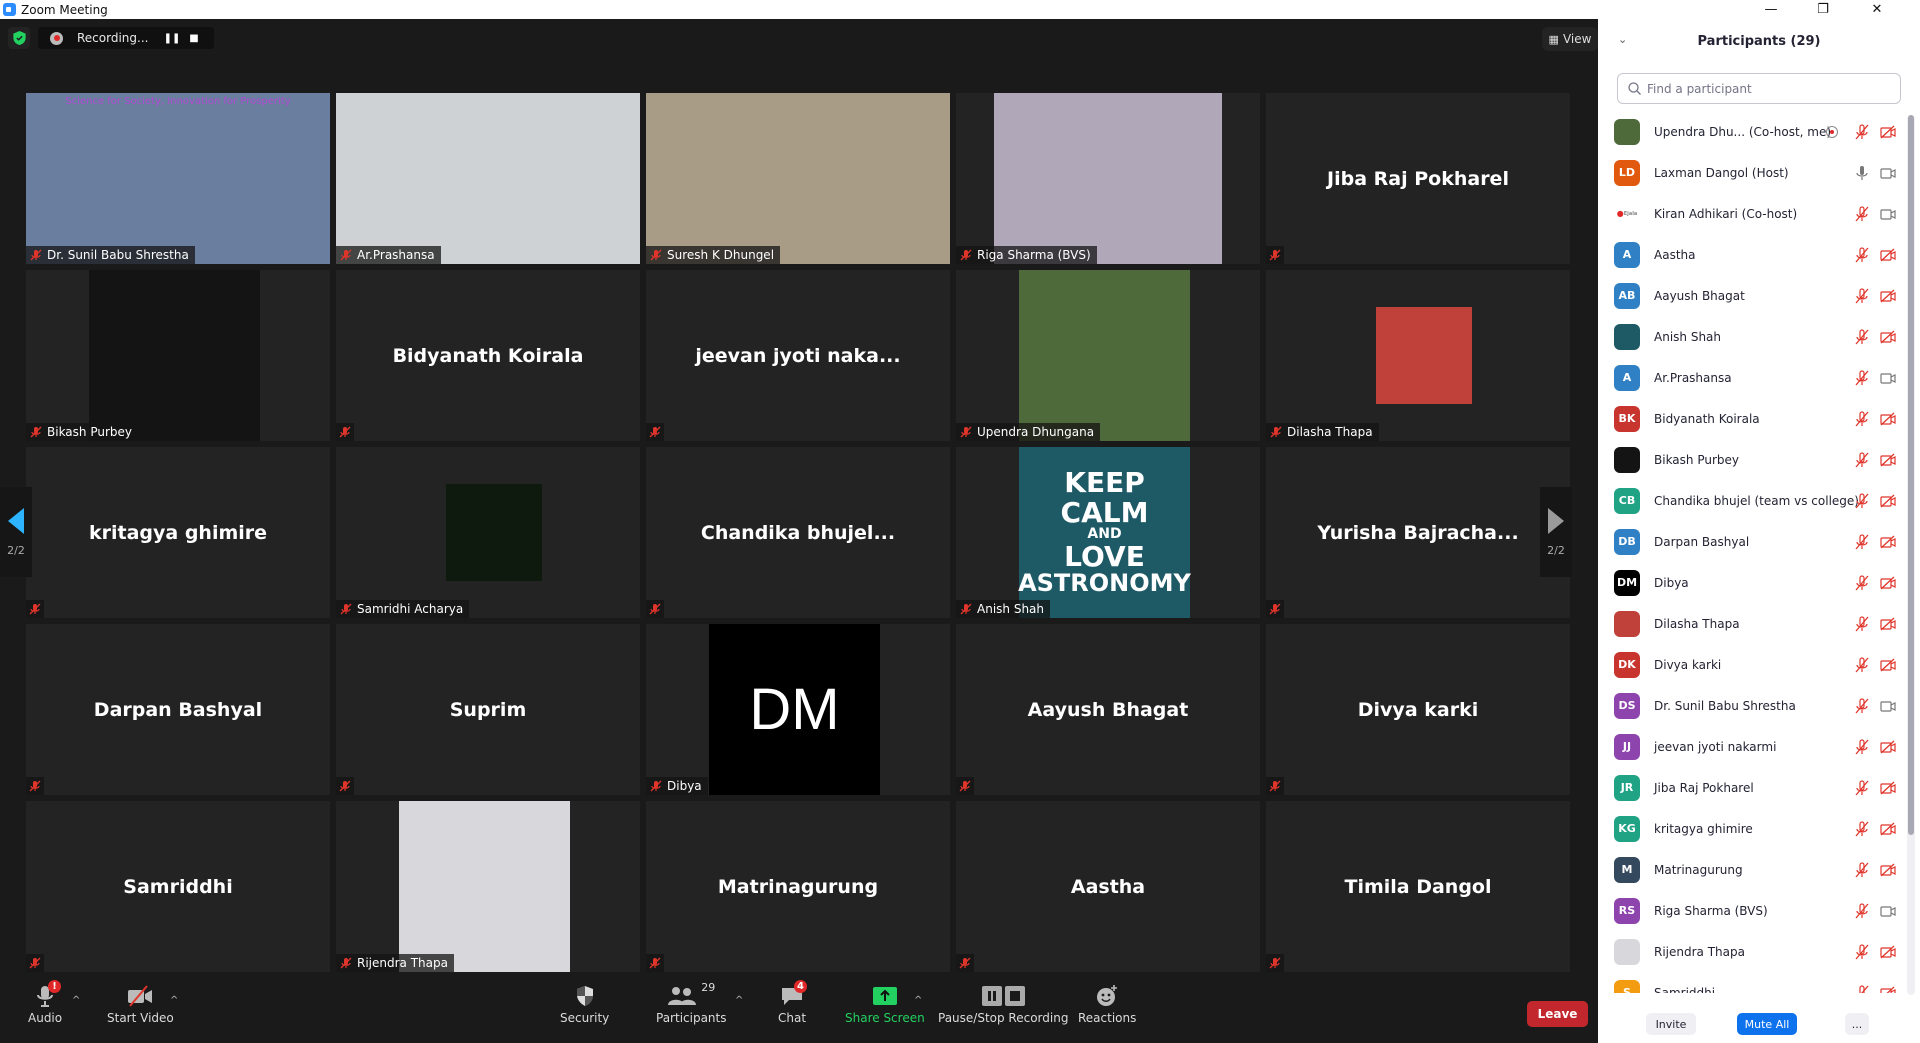 This screenshot has width=1920, height=1043. Describe the element at coordinates (1753, 746) in the screenshot. I see `participant-list-item: JJ jeevan jyoti nakarmi` at that location.